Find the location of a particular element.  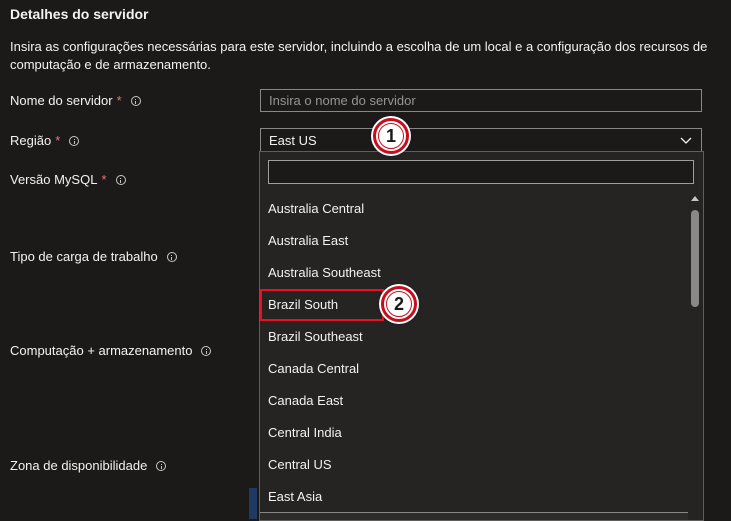

region-option-canada-east: Canada East is located at coordinates (474, 401).